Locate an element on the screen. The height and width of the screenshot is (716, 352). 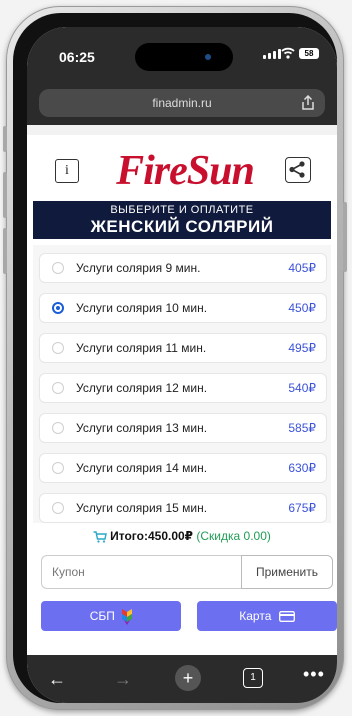
mute-switch is located at coordinates (5, 139).